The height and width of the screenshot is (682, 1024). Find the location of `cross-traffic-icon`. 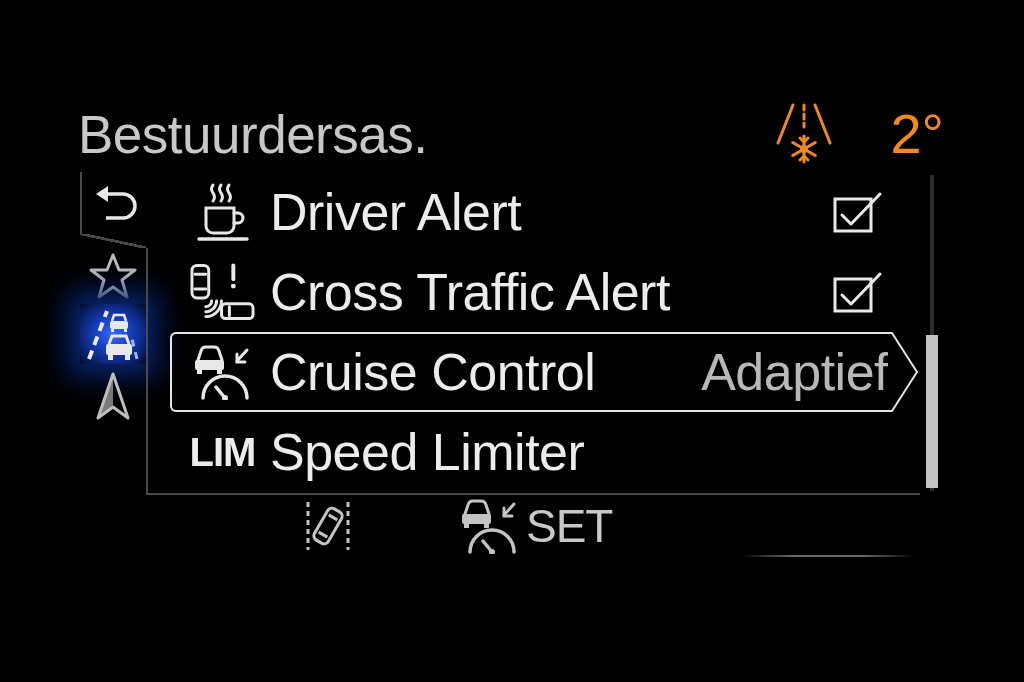

cross-traffic-icon is located at coordinates (222, 292).